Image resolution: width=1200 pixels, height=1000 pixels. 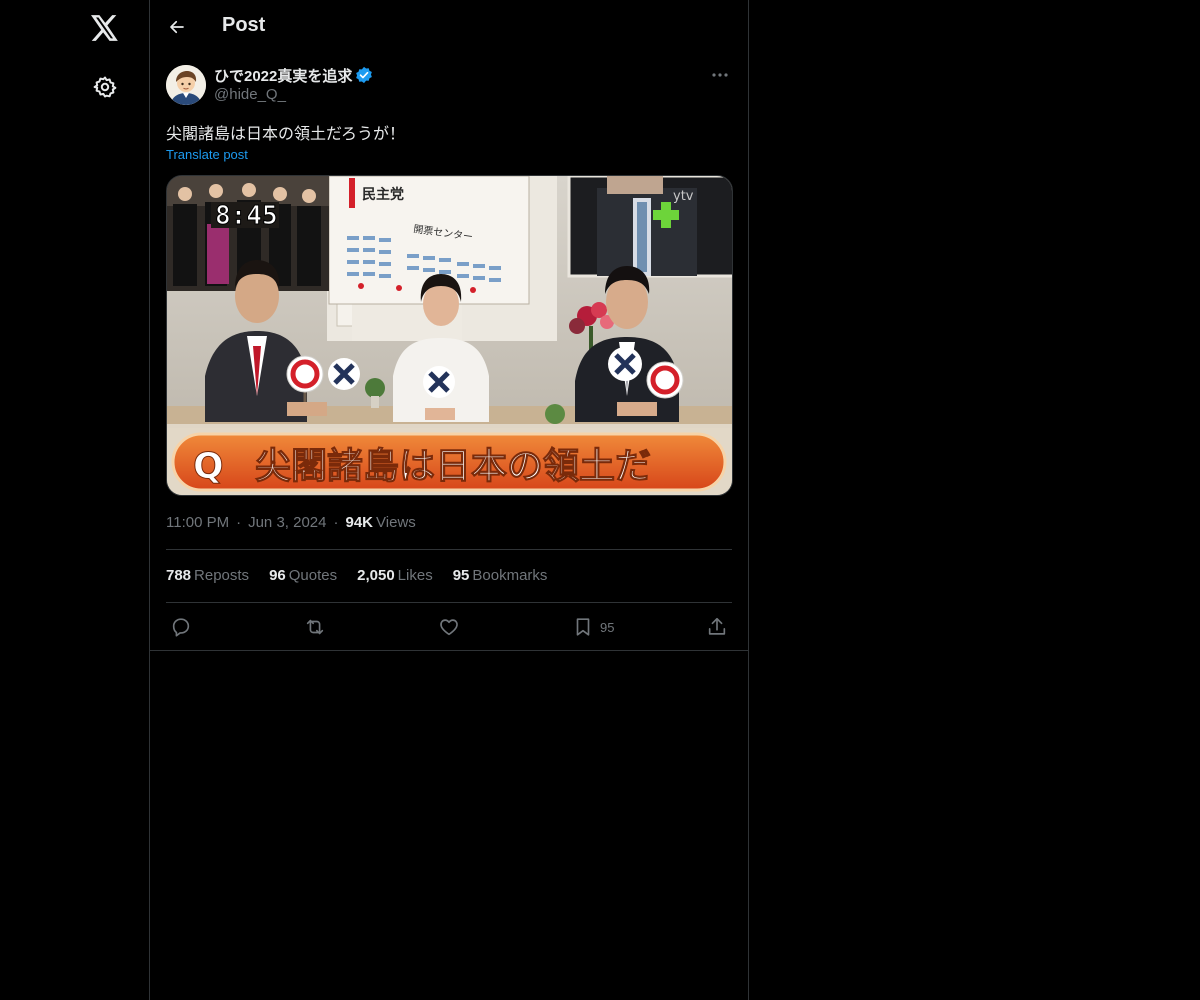 What do you see at coordinates (283, 75) in the screenshot?
I see `display-name: ひで2022真実を追求` at bounding box center [283, 75].